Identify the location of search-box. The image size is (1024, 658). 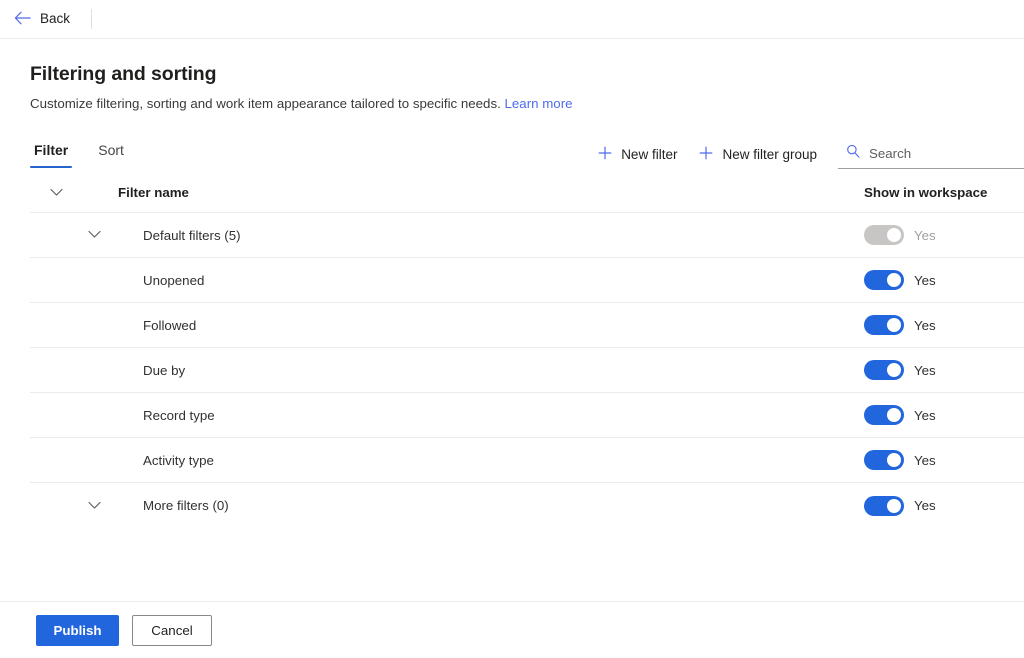
(931, 155).